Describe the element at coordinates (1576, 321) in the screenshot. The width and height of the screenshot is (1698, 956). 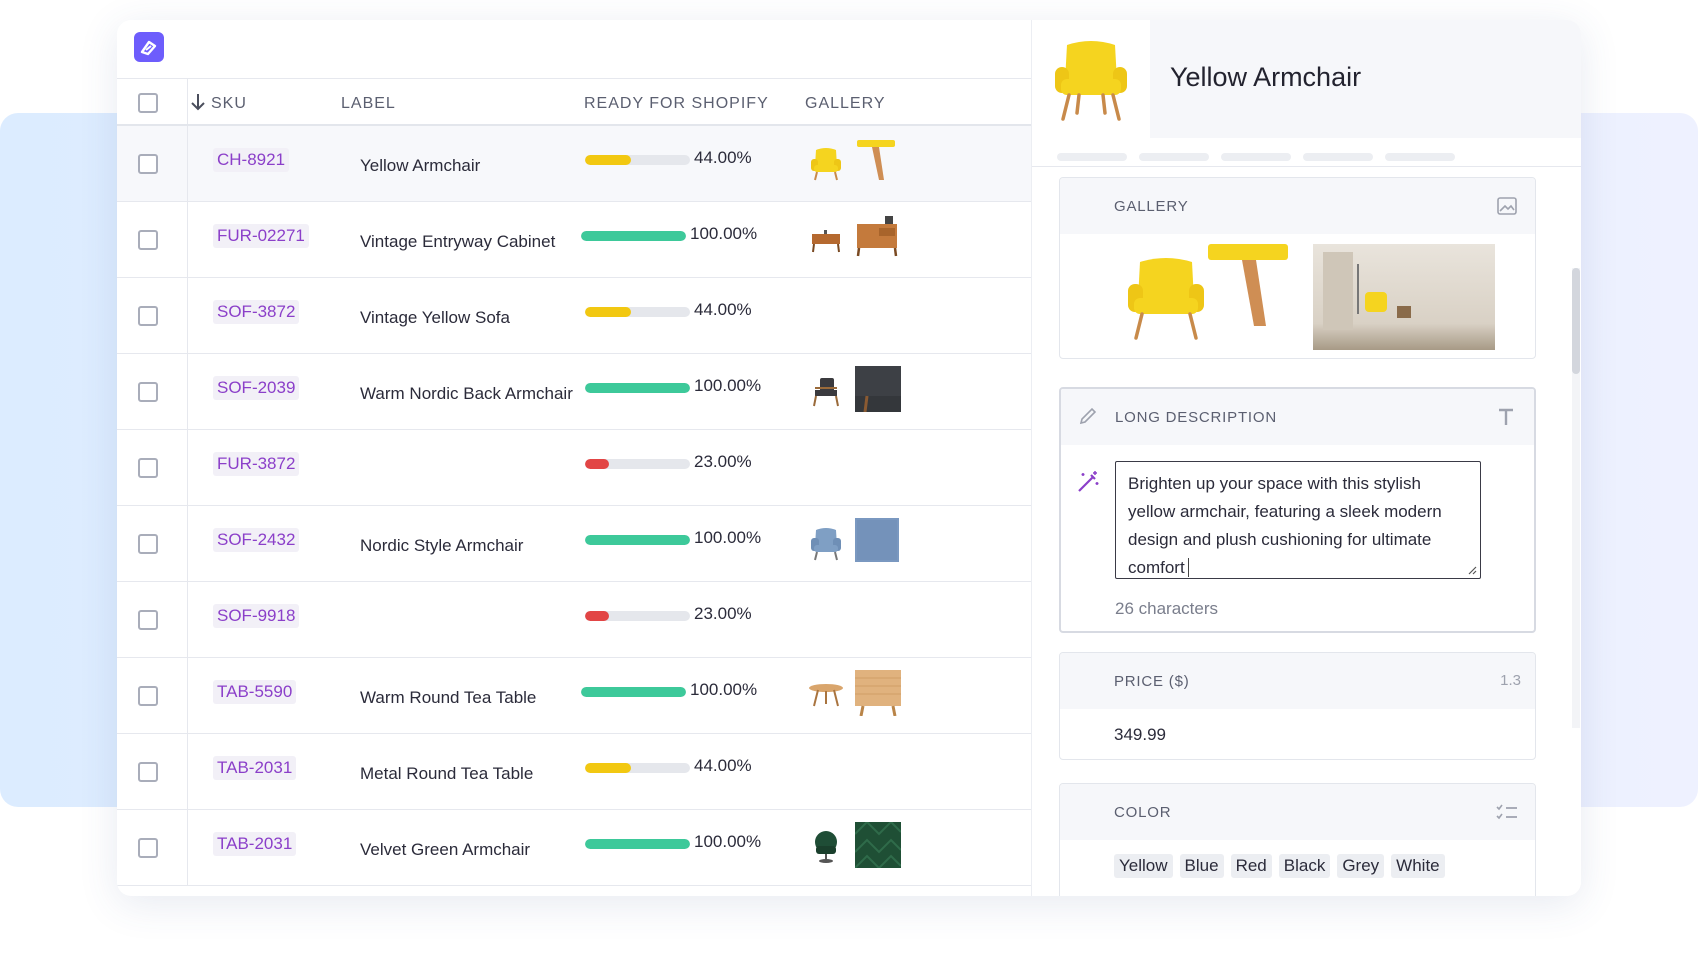
I see `scrollbar-thumb` at that location.